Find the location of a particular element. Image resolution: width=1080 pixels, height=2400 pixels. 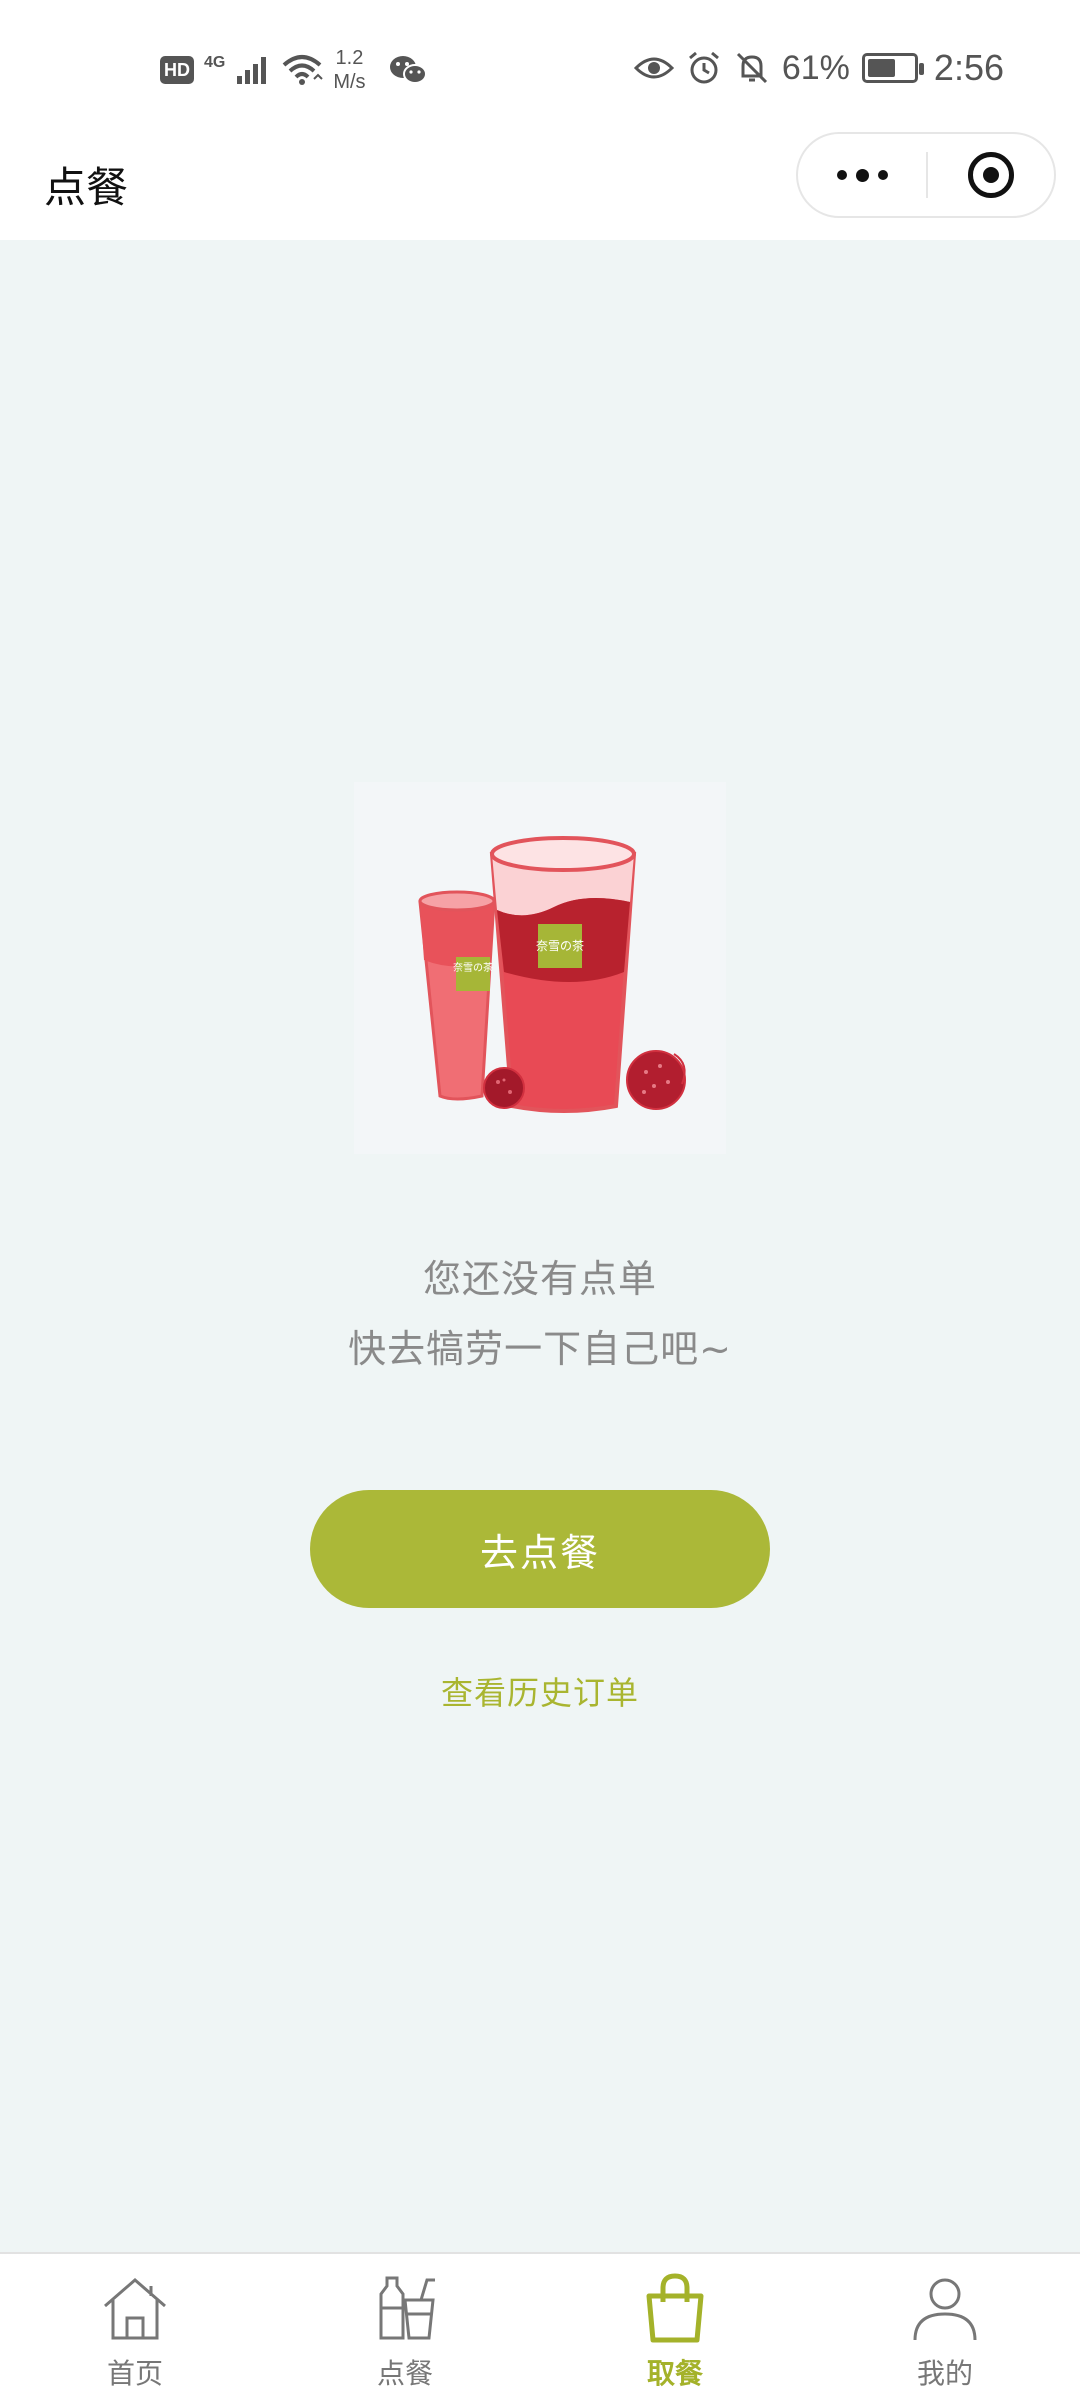

speed-value: 1.2 is located at coordinates (349, 58).